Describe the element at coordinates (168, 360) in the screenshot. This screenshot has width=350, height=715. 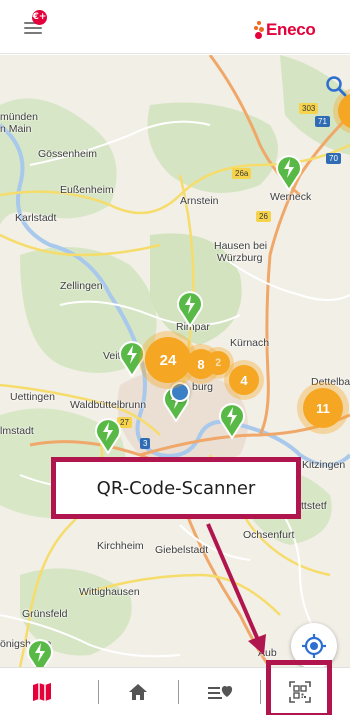
I see `cluster-marker: 24` at that location.